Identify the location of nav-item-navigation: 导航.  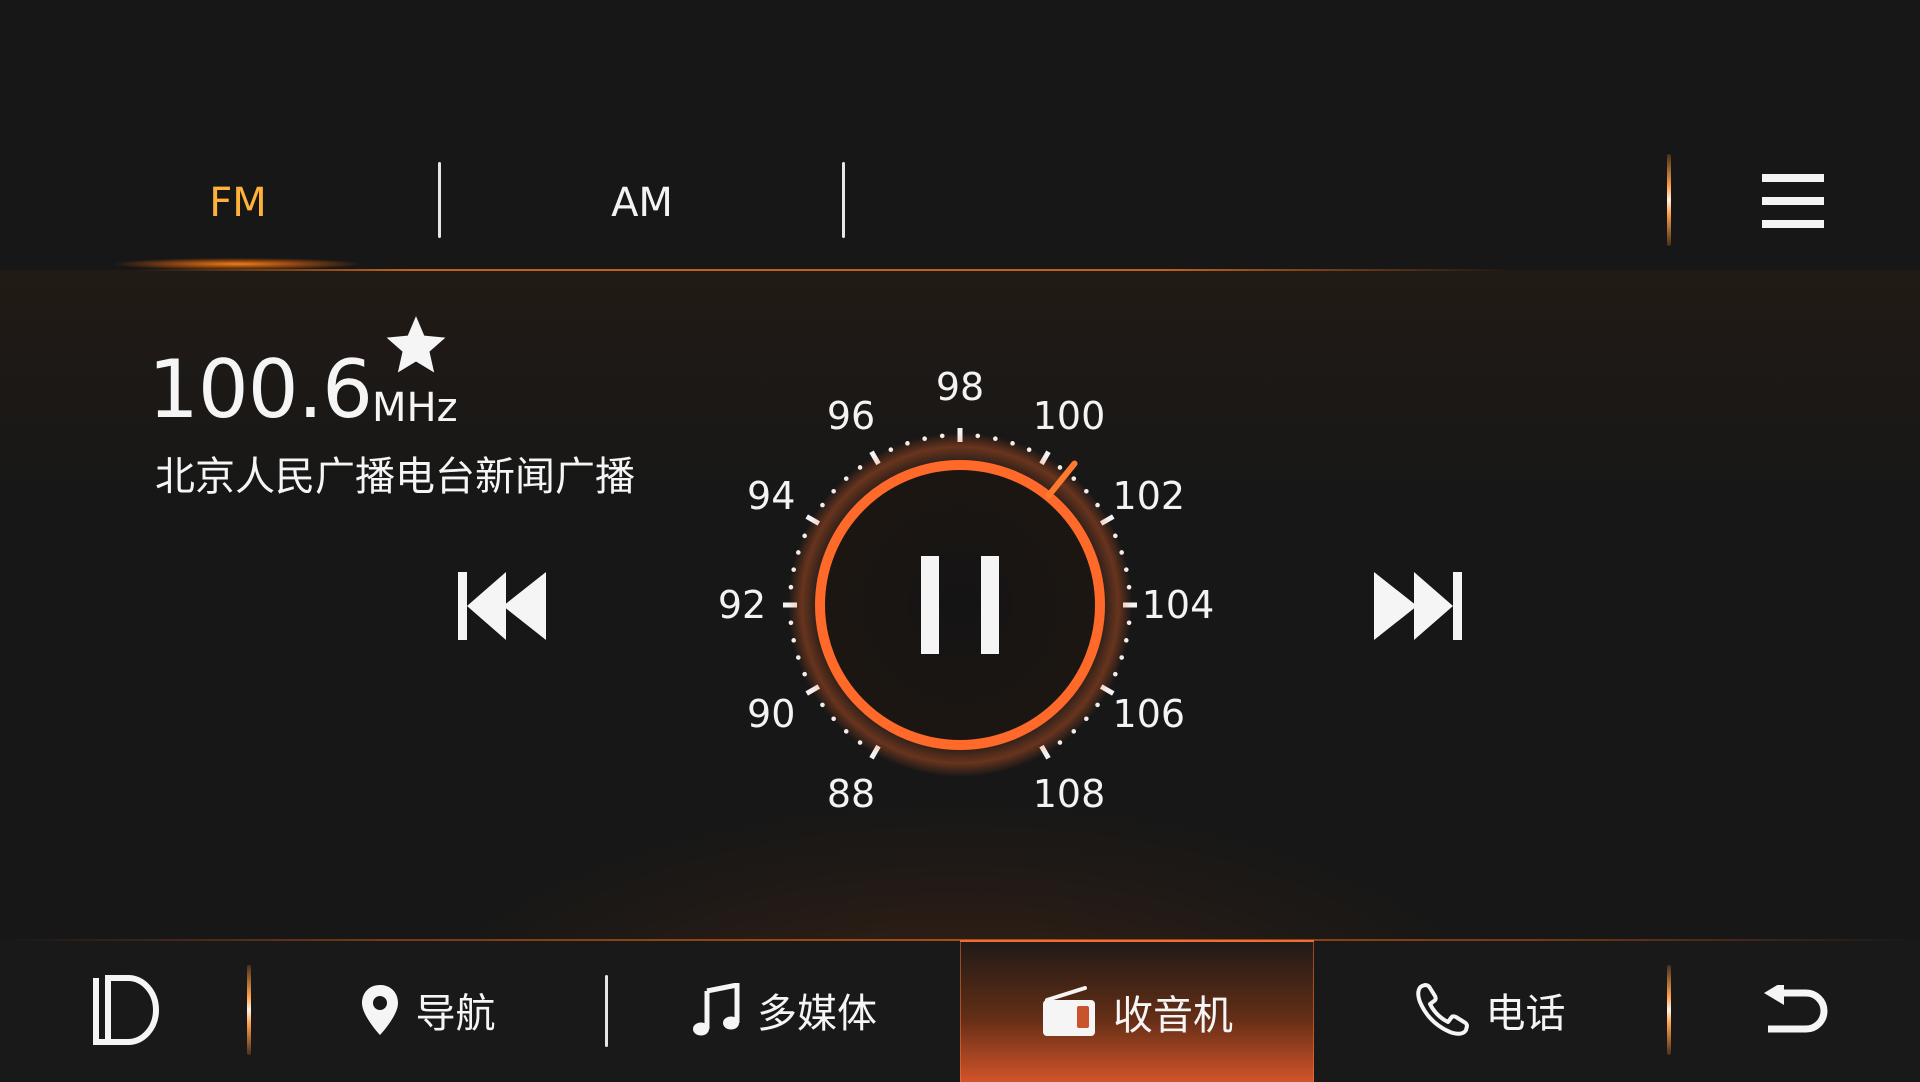
(427, 1010).